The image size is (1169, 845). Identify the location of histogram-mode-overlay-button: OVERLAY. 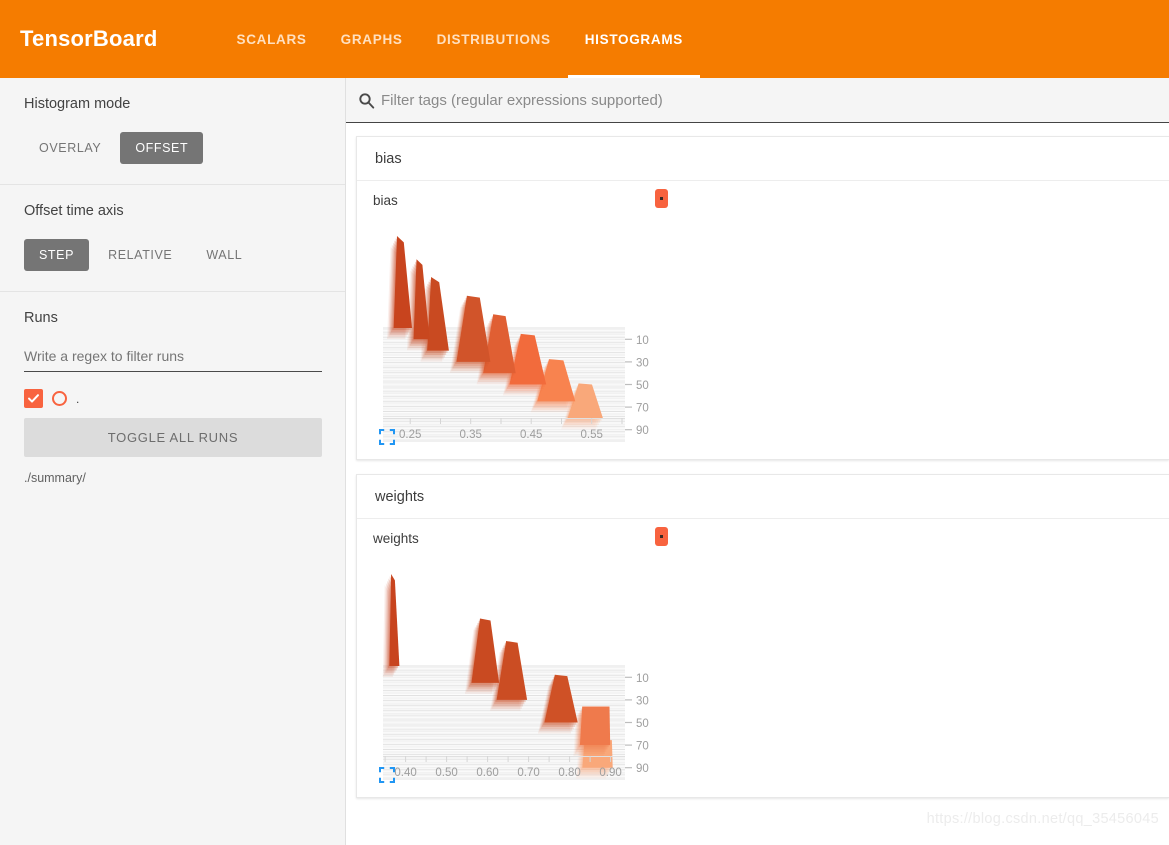
(70, 148).